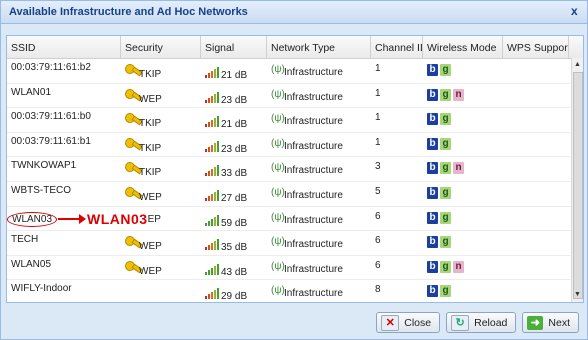 The width and height of the screenshot is (588, 340). Describe the element at coordinates (51, 117) in the screenshot. I see `ssid-text: 00:03:79:11:61:b0` at that location.